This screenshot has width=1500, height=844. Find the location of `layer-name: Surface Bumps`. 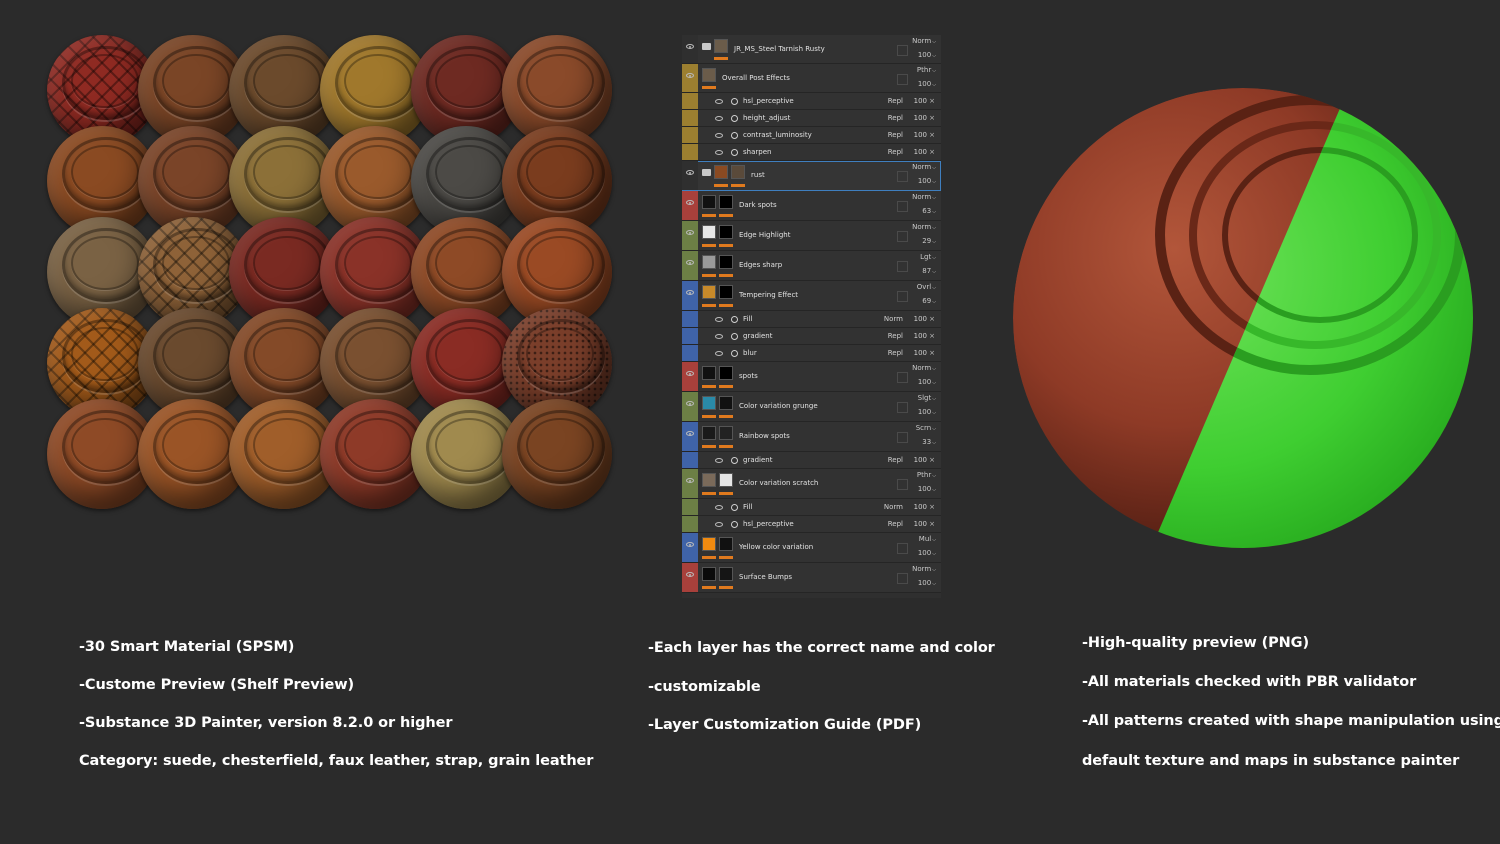

layer-name: Surface Bumps is located at coordinates (765, 577).